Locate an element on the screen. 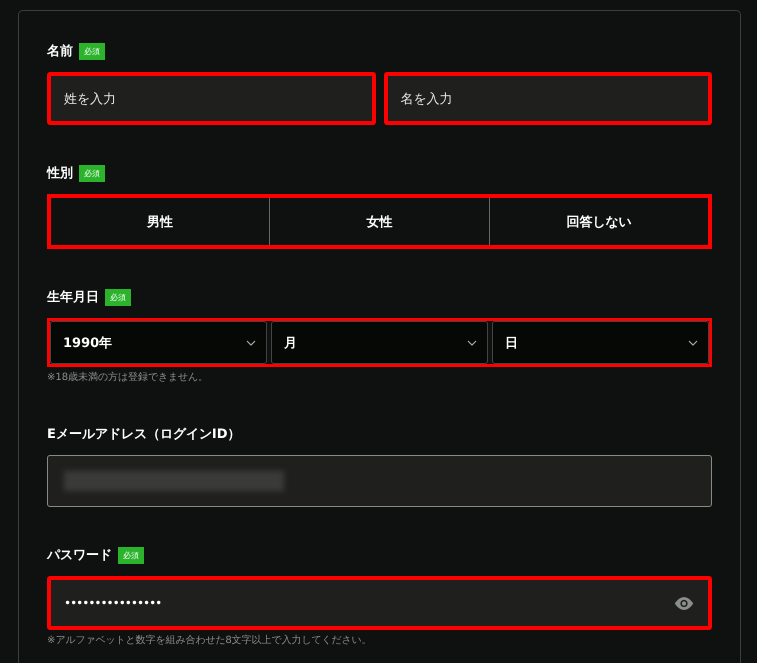 The image size is (757, 663). password-field: •••••••••••••••• is located at coordinates (379, 603).